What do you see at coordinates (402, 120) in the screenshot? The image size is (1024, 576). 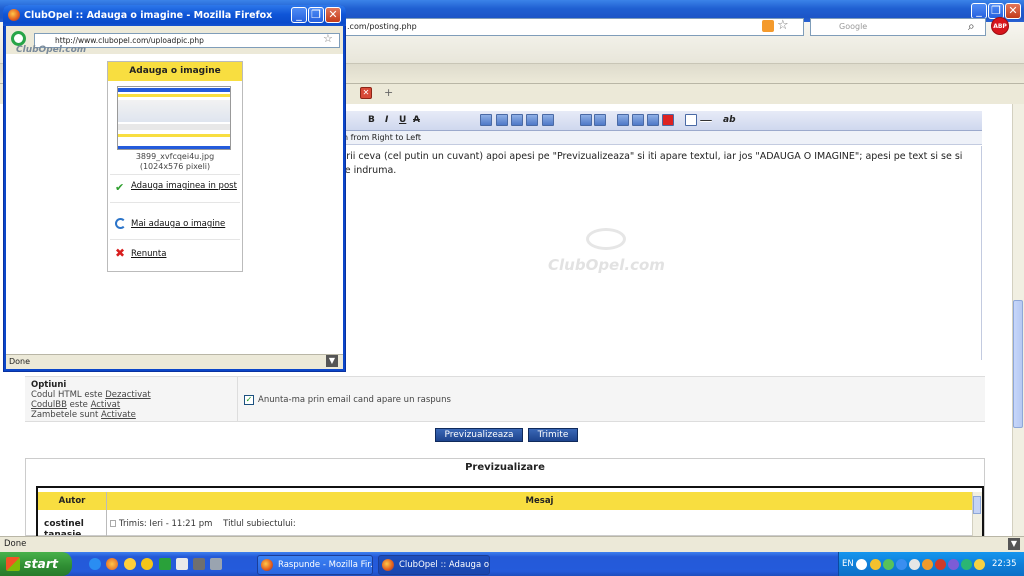 I see `underline-button: U` at bounding box center [402, 120].